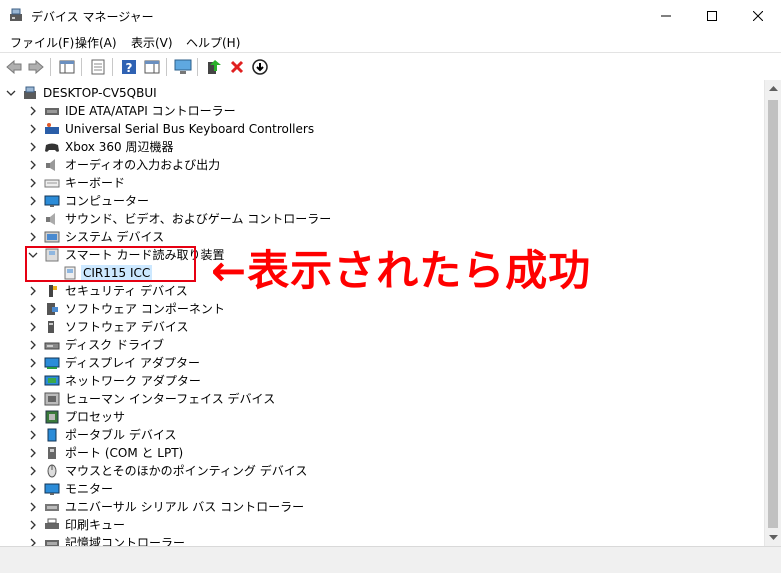  I want to click on tree-category: マウスとそのほかのポインティング デバイス, so click(167, 471).